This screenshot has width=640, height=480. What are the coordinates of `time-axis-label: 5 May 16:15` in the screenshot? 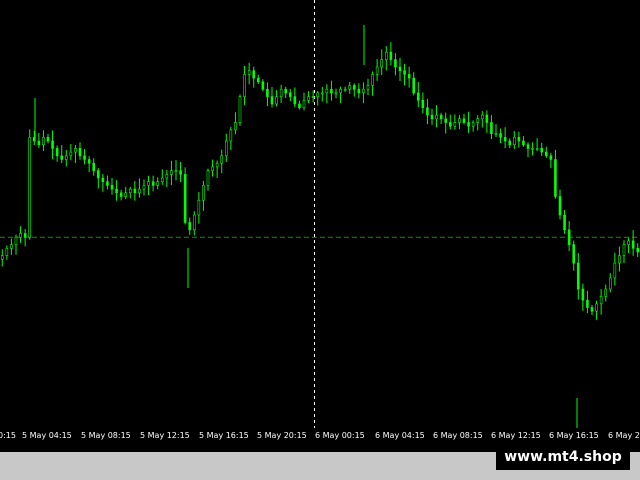 It's located at (224, 435).